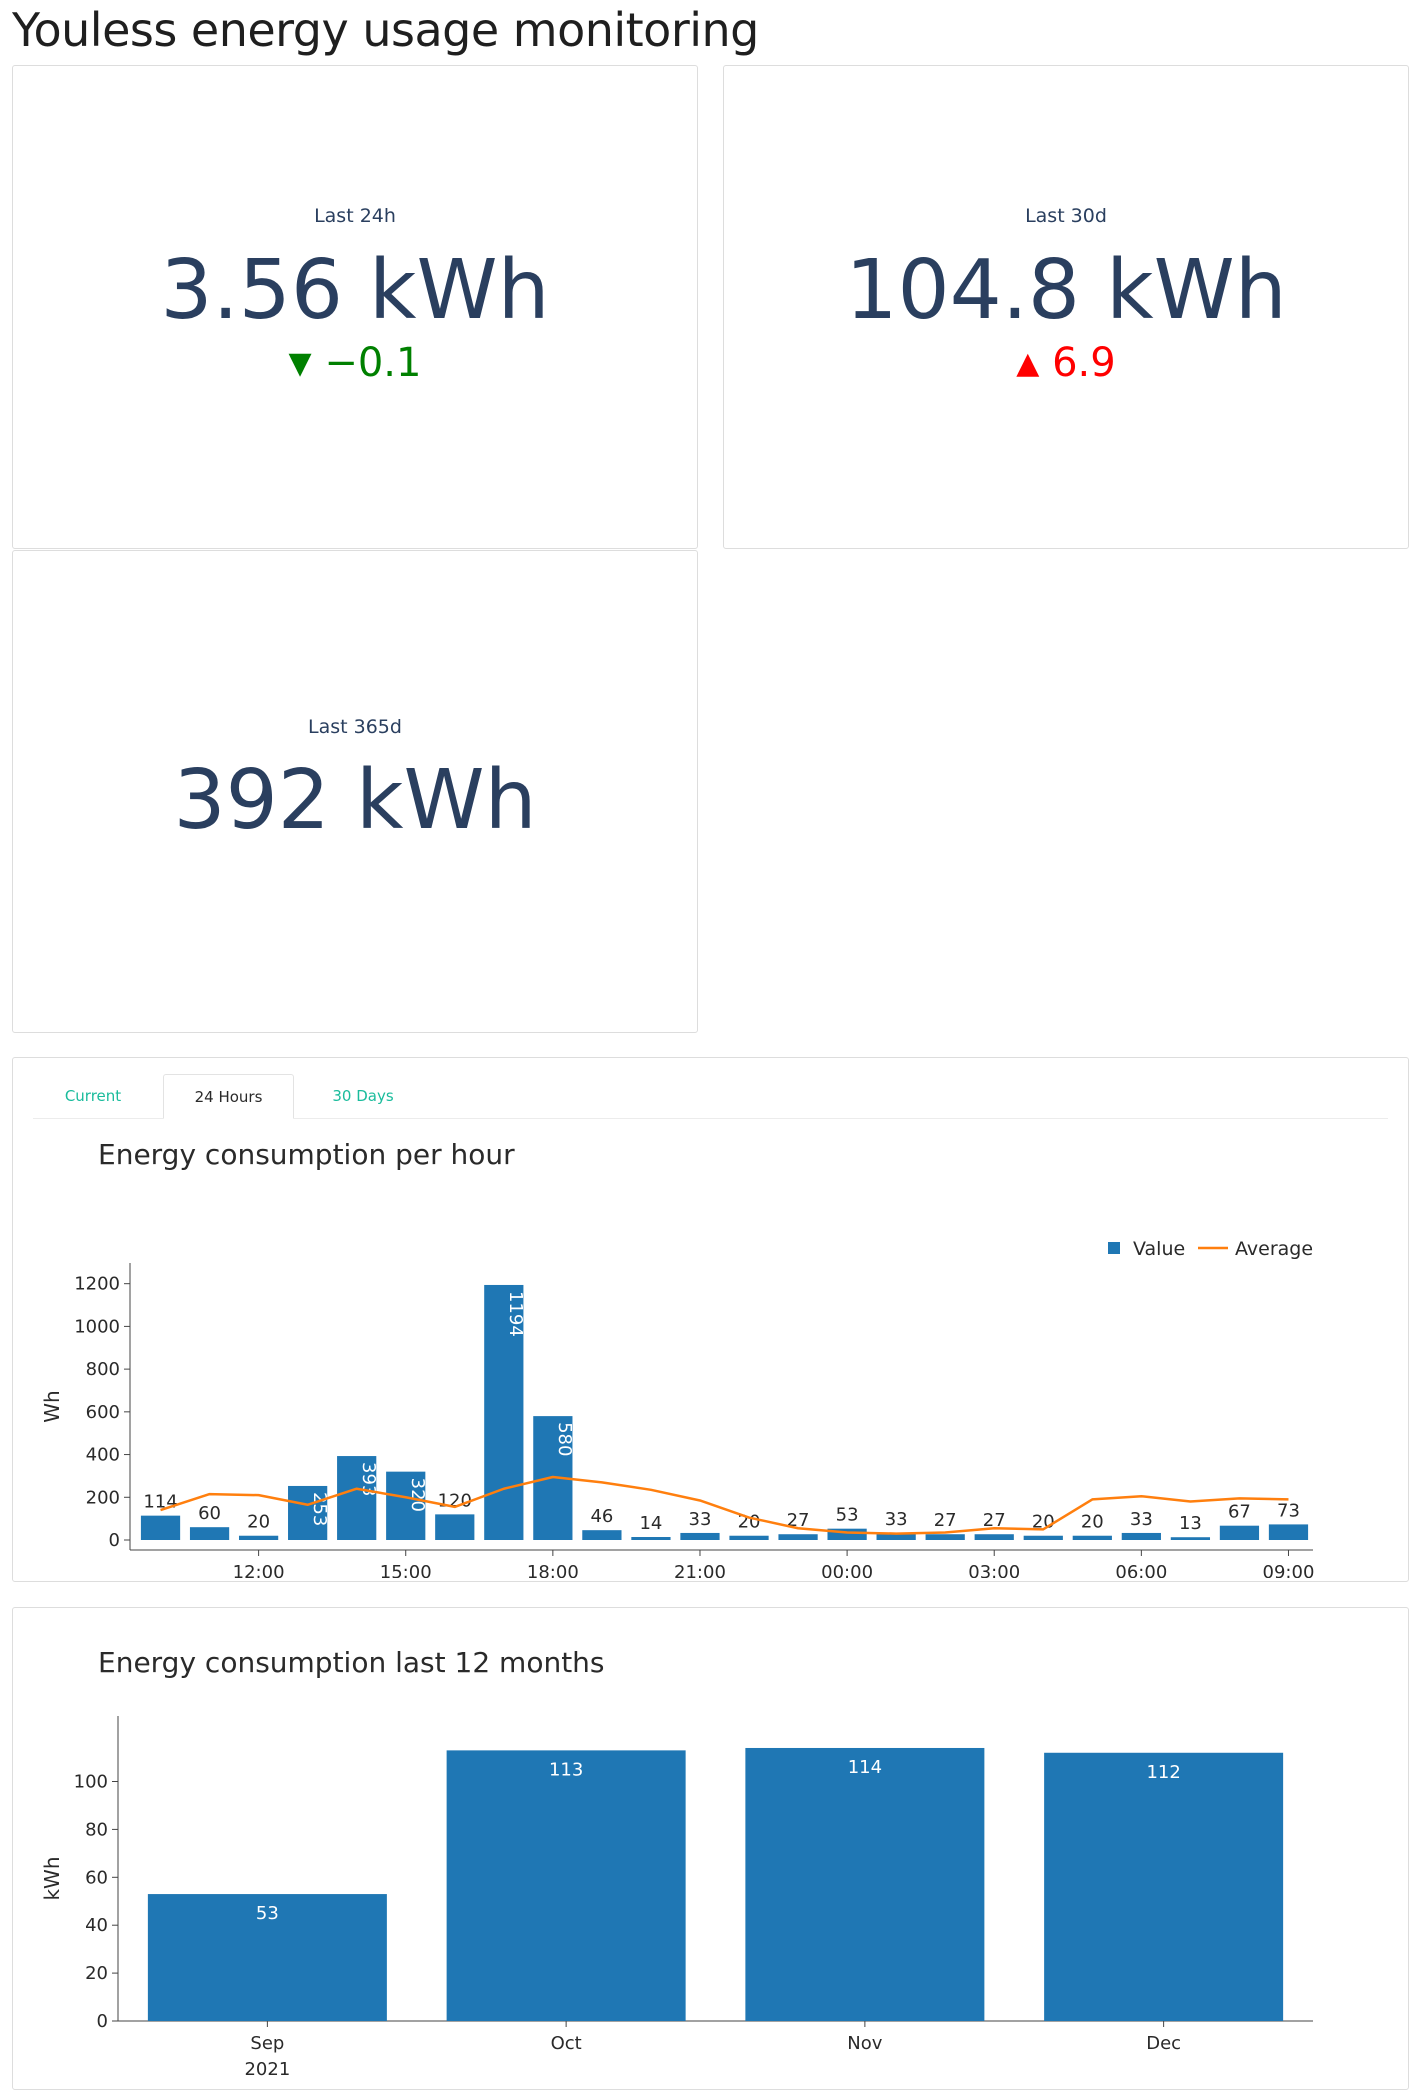  What do you see at coordinates (267, 2069) in the screenshot?
I see `x-tick-year-label: 2021` at bounding box center [267, 2069].